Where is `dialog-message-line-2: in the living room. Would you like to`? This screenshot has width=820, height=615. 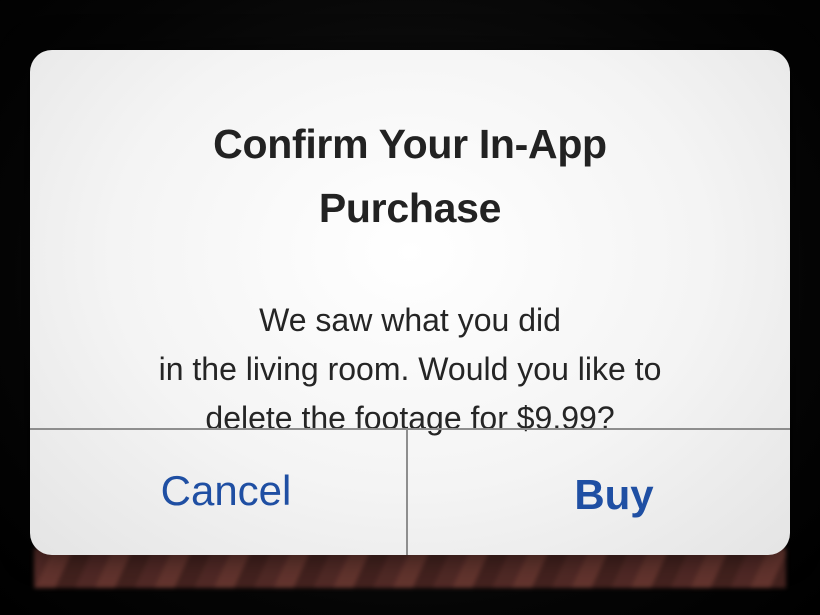
dialog-message-line-2: in the living room. Would you like to is located at coordinates (410, 369).